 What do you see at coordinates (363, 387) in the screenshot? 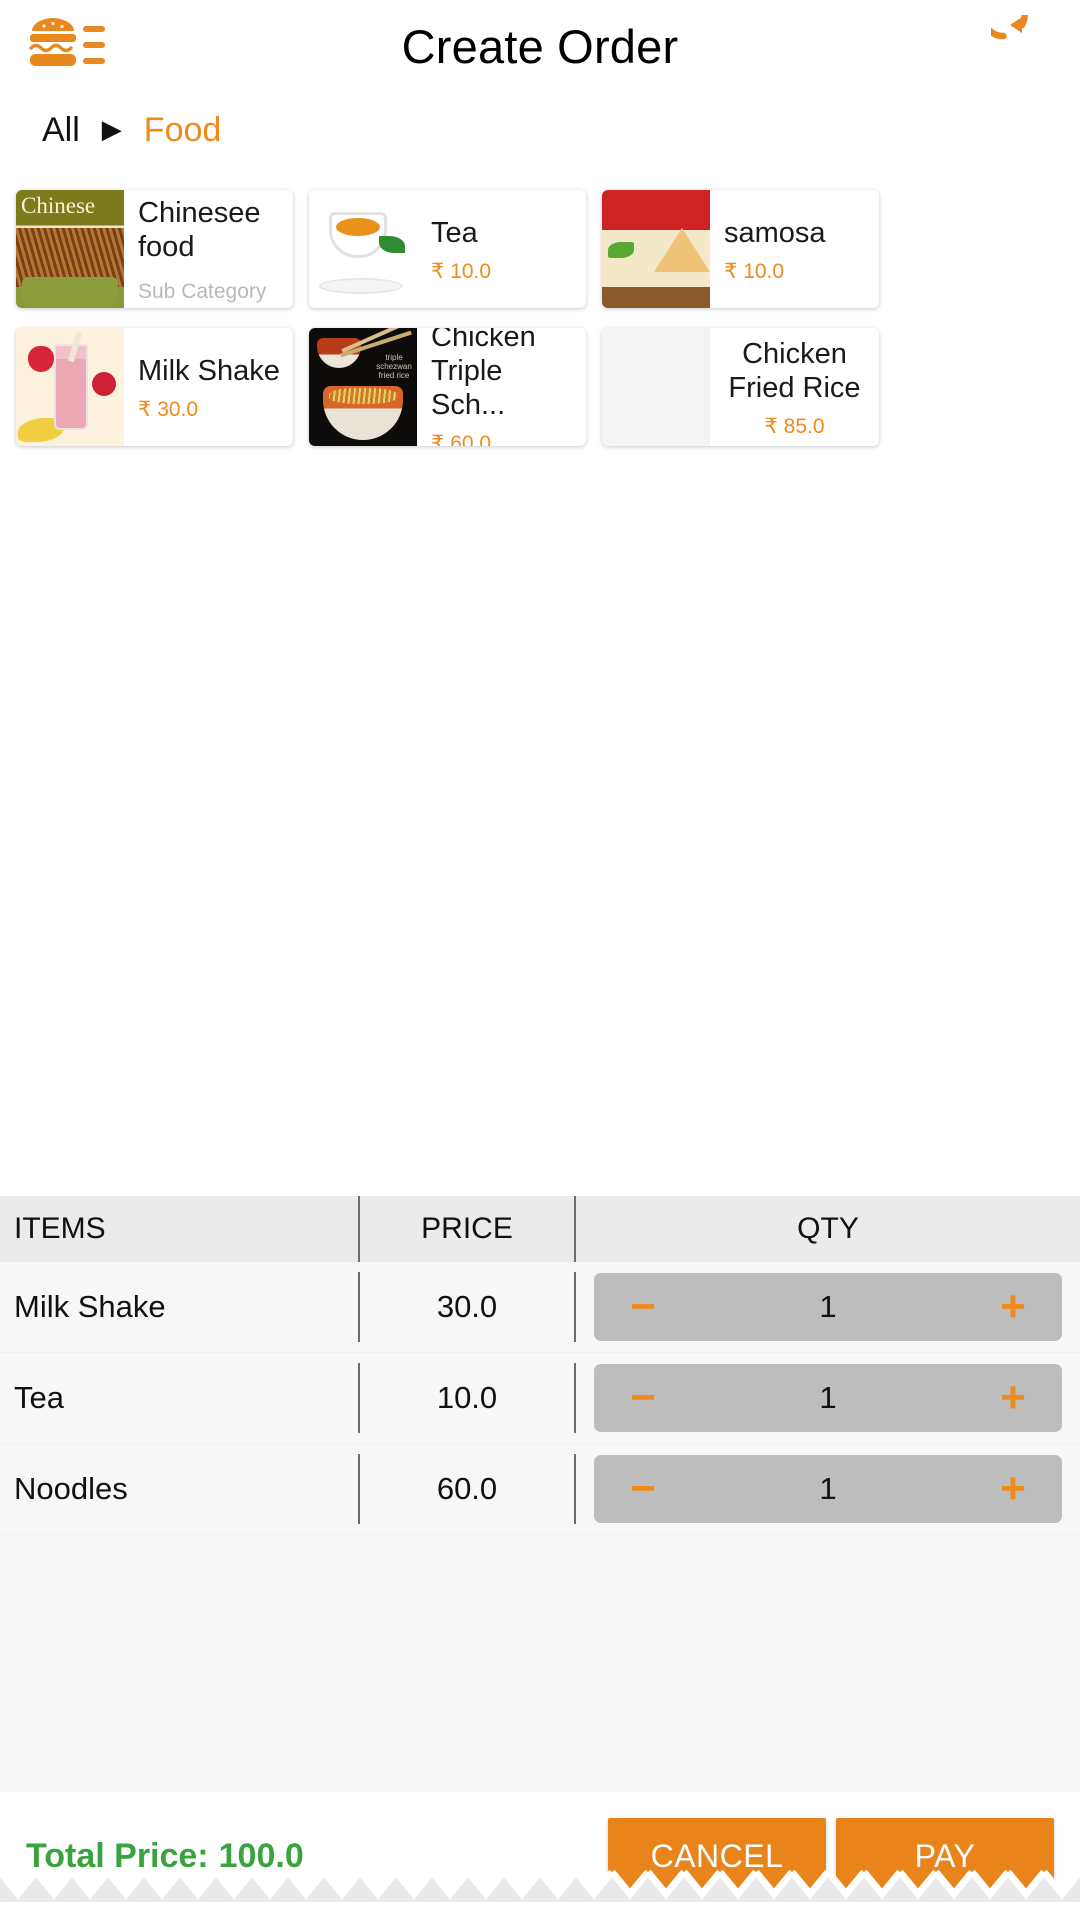
I see `chicken-triple-schezwan-image: triple schezwan fried rice` at bounding box center [363, 387].